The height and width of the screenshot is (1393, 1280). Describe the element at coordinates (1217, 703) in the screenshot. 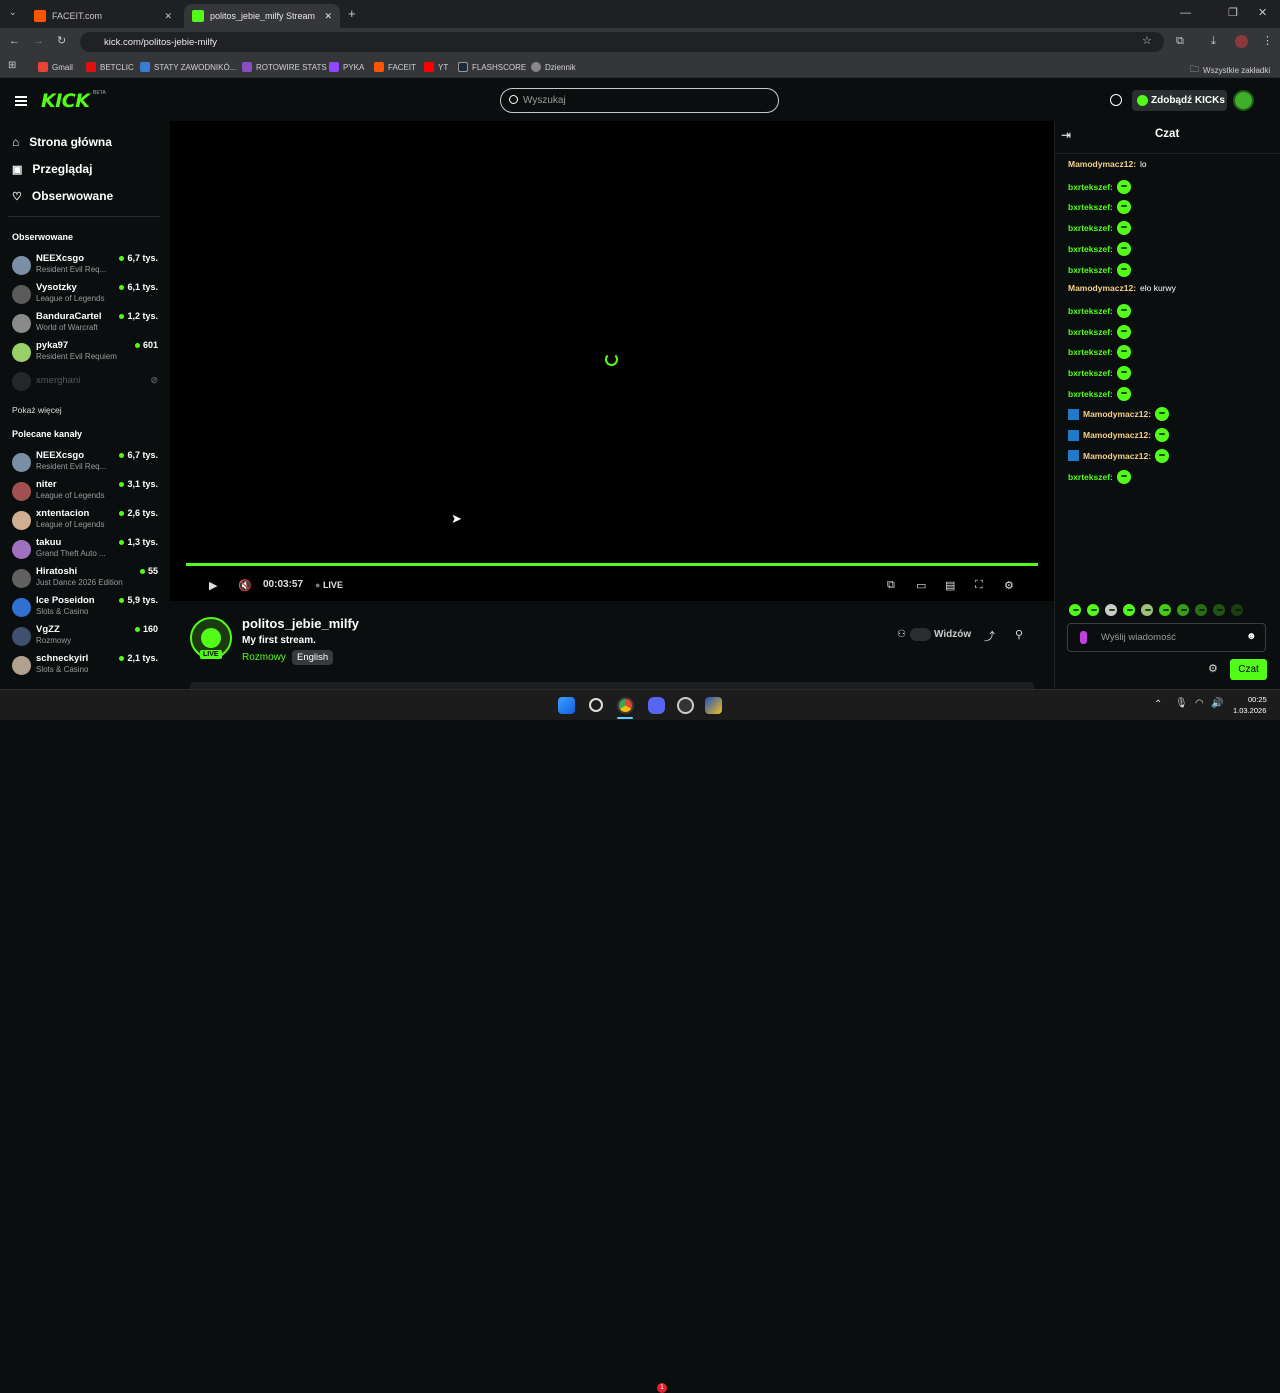

I see `volume-icon: 🔊` at that location.